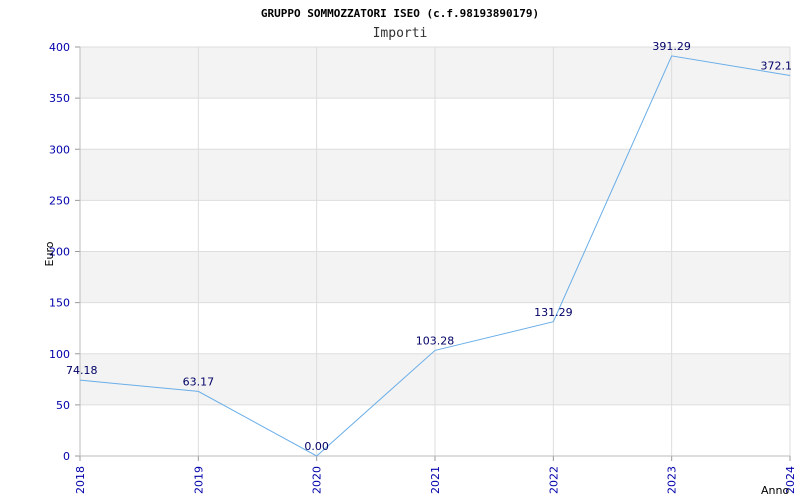  What do you see at coordinates (777, 66) in the screenshot?
I see `data-label: 372.1` at bounding box center [777, 66].